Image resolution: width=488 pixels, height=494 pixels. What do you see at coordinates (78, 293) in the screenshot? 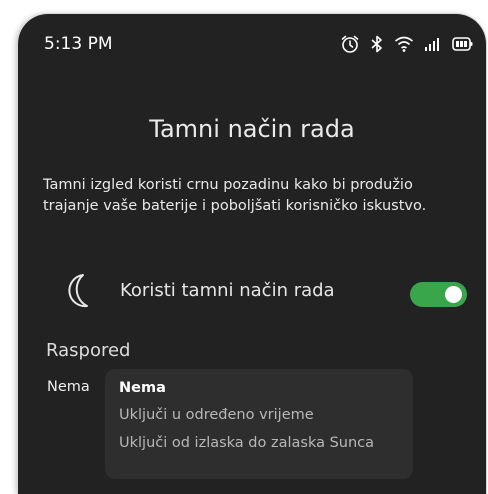
I see `moon-icon` at bounding box center [78, 293].